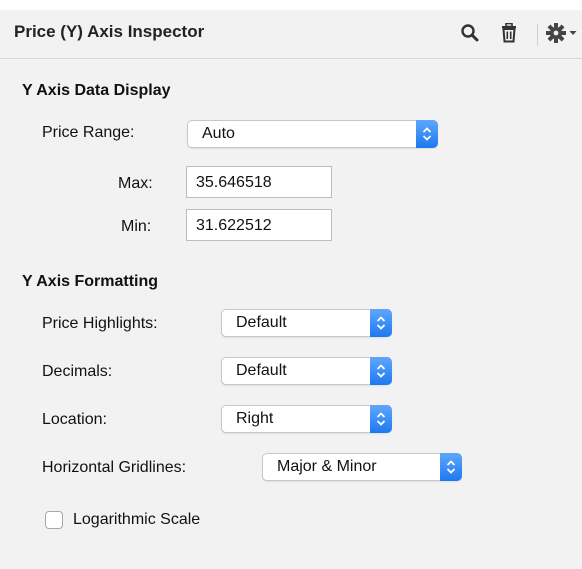 The width and height of the screenshot is (582, 569). What do you see at coordinates (312, 134) in the screenshot?
I see `price-range-select: Auto` at bounding box center [312, 134].